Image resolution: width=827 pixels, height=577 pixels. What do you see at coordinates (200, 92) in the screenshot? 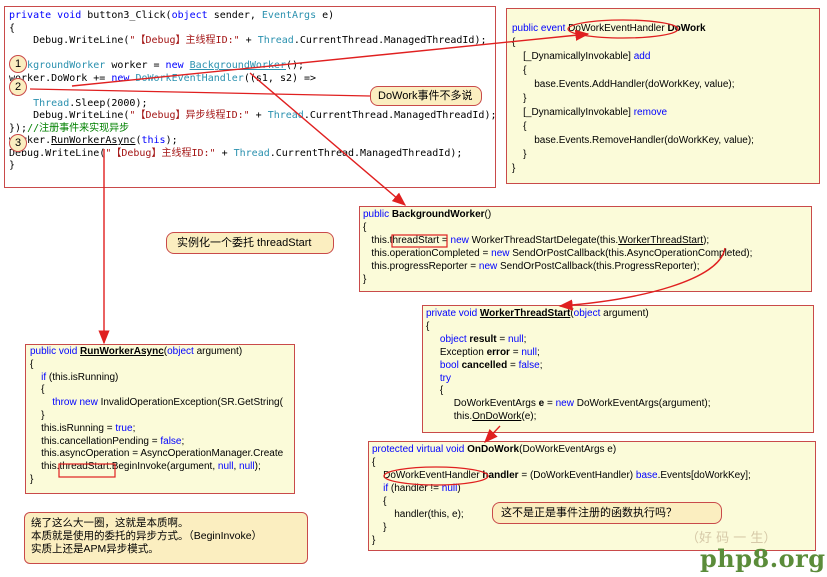
I see `highlight-underline` at bounding box center [200, 92].